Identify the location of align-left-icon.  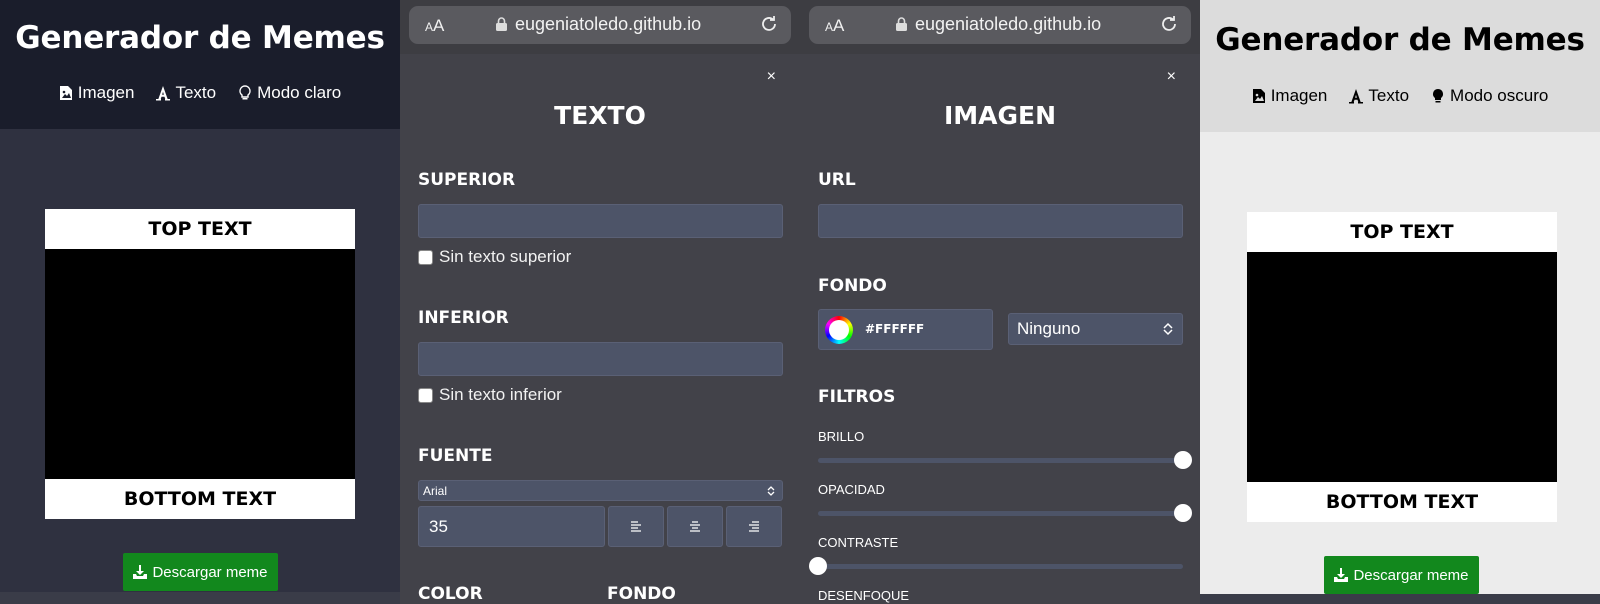
(636, 526).